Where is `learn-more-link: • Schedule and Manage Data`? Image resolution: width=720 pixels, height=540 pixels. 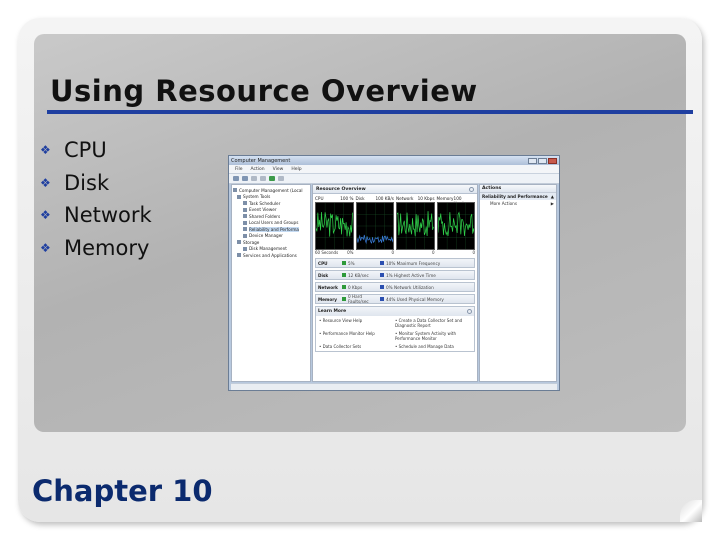 learn-more-link: • Schedule and Manage Data is located at coordinates (433, 346).